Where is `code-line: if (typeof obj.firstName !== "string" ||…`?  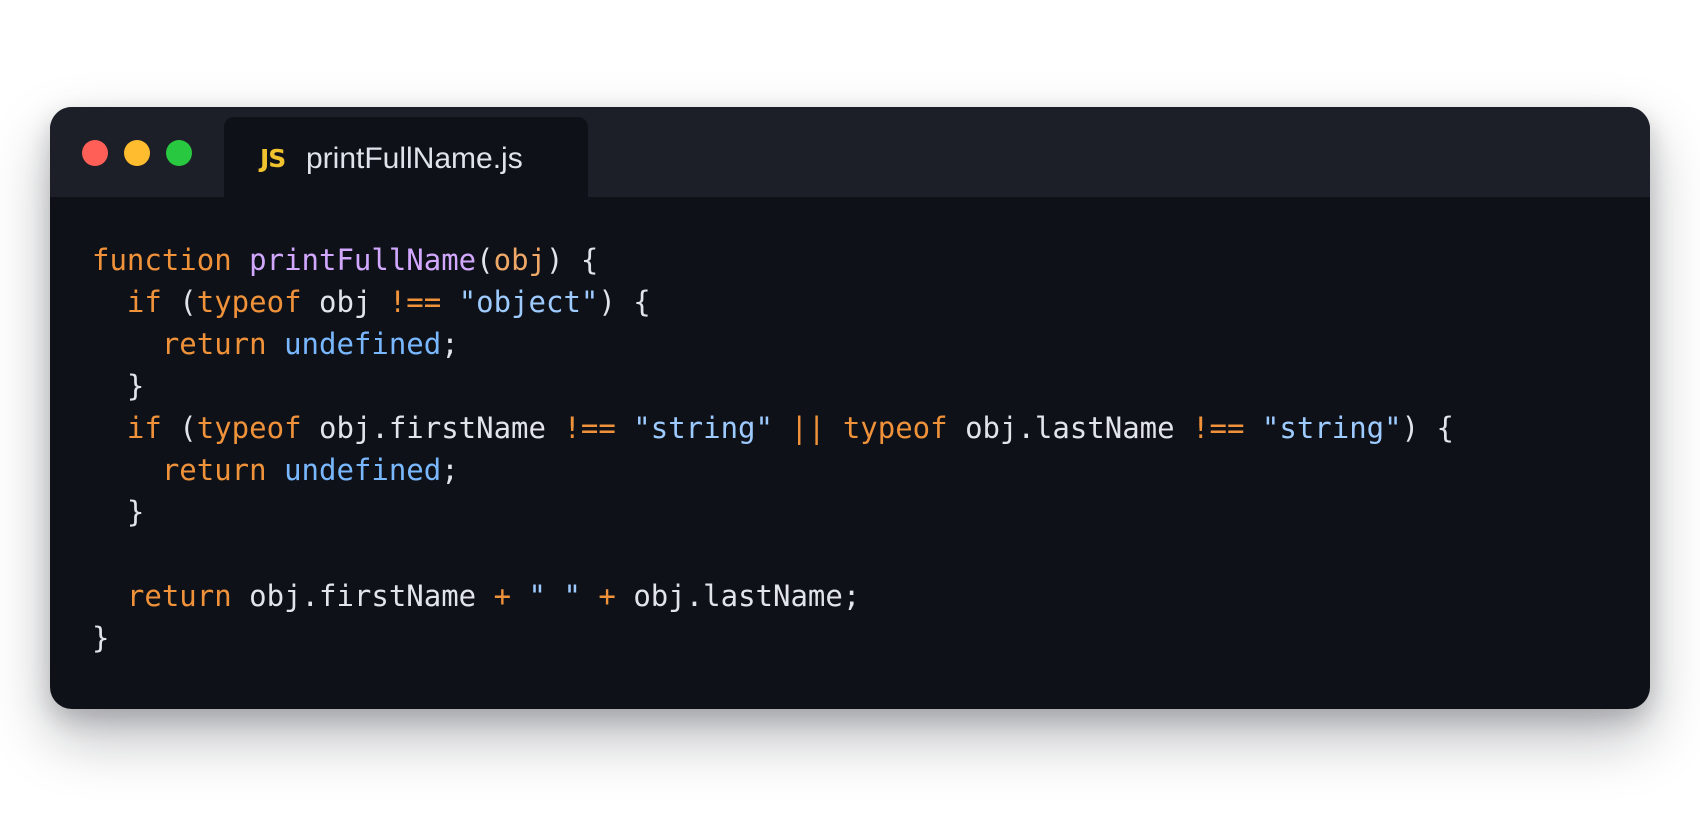 code-line: if (typeof obj.firstName !== "string" ||… is located at coordinates (773, 428).